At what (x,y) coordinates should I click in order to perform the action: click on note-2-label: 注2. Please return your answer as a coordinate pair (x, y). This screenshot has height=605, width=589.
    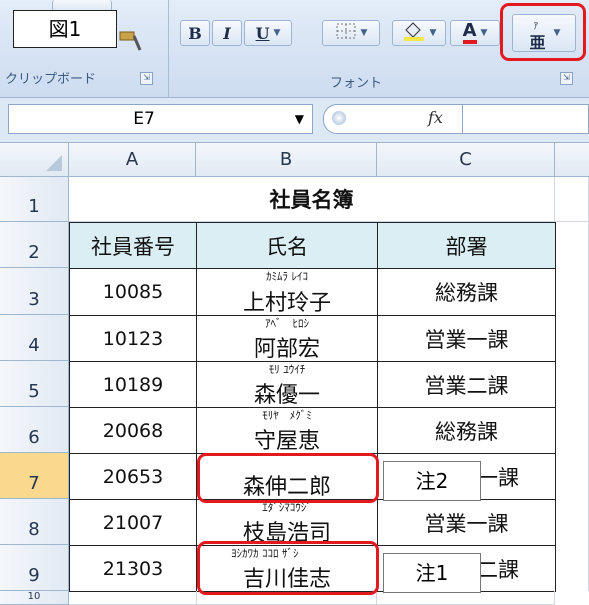
    Looking at the image, I should click on (432, 481).